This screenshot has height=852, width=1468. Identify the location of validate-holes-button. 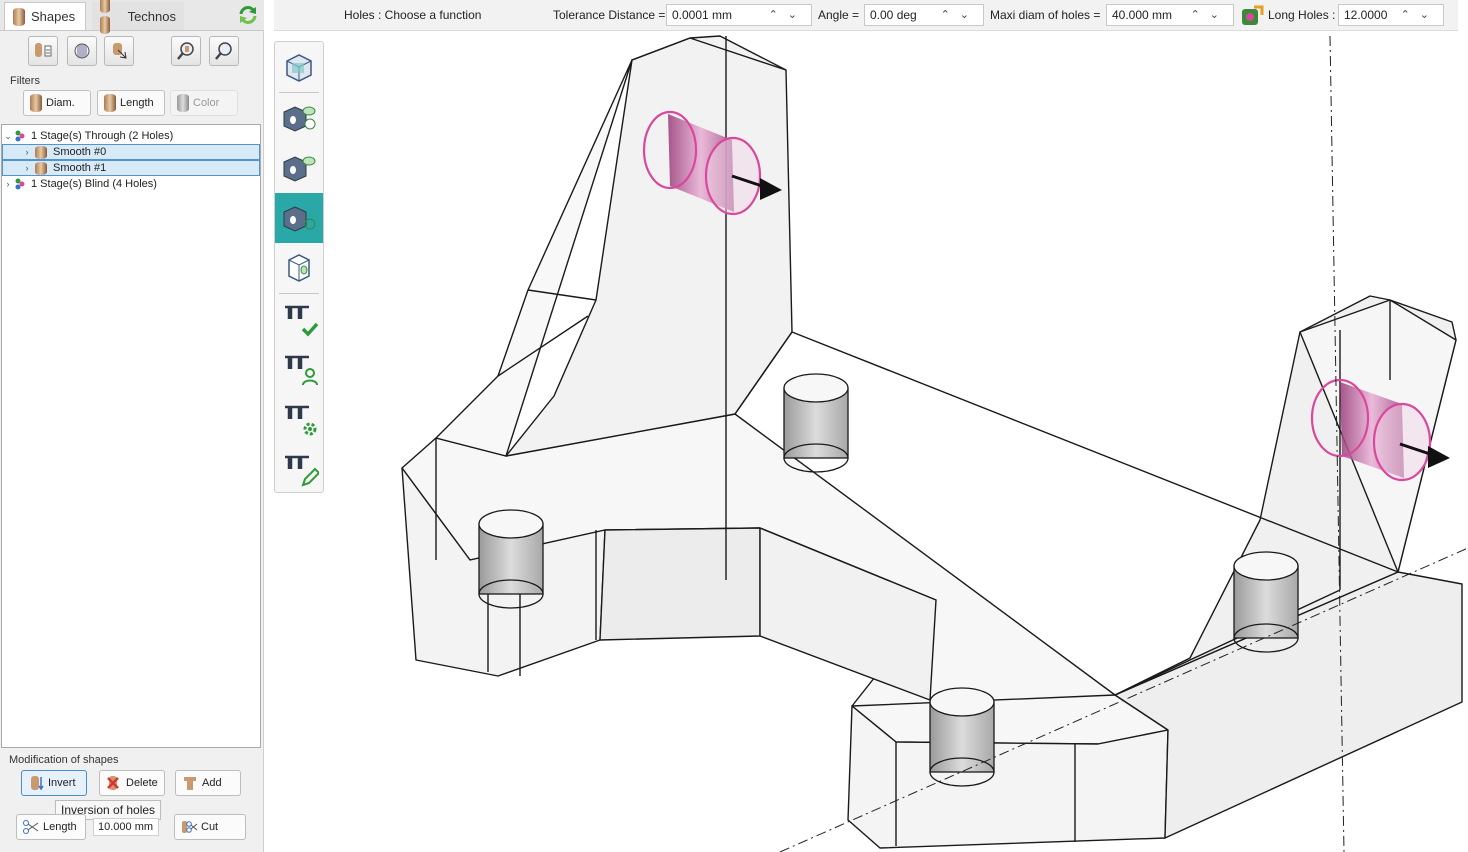
(299, 319).